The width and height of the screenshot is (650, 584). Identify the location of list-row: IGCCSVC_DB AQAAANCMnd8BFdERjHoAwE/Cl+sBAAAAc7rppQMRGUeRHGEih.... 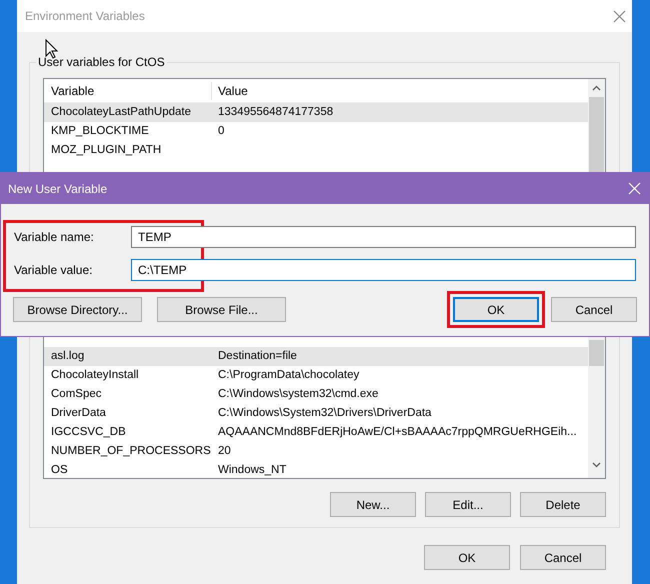
(316, 432).